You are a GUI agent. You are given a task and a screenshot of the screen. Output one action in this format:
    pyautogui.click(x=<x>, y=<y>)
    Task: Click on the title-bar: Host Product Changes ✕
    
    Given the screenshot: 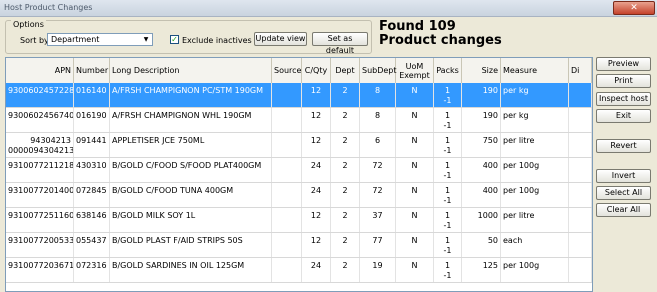 What is the action you would take?
    pyautogui.click(x=328, y=8)
    